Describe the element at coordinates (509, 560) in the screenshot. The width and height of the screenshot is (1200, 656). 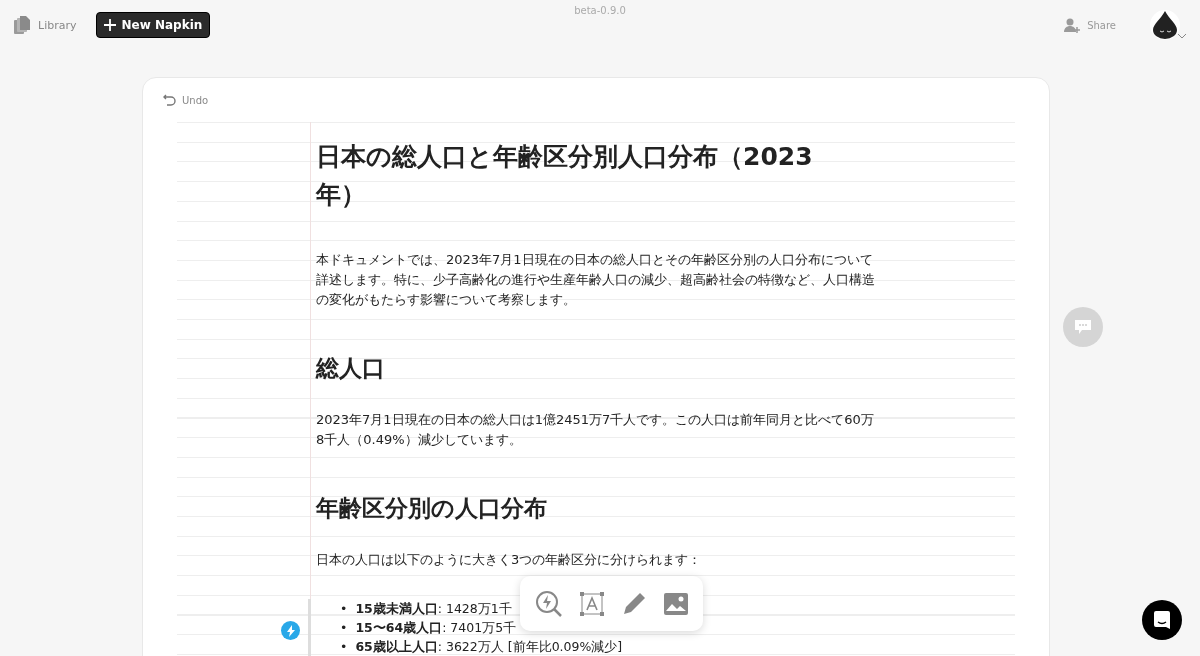
I see `paragraph: 日本の人口は以下のように大きく3つの年齢区分に分けられます：` at that location.